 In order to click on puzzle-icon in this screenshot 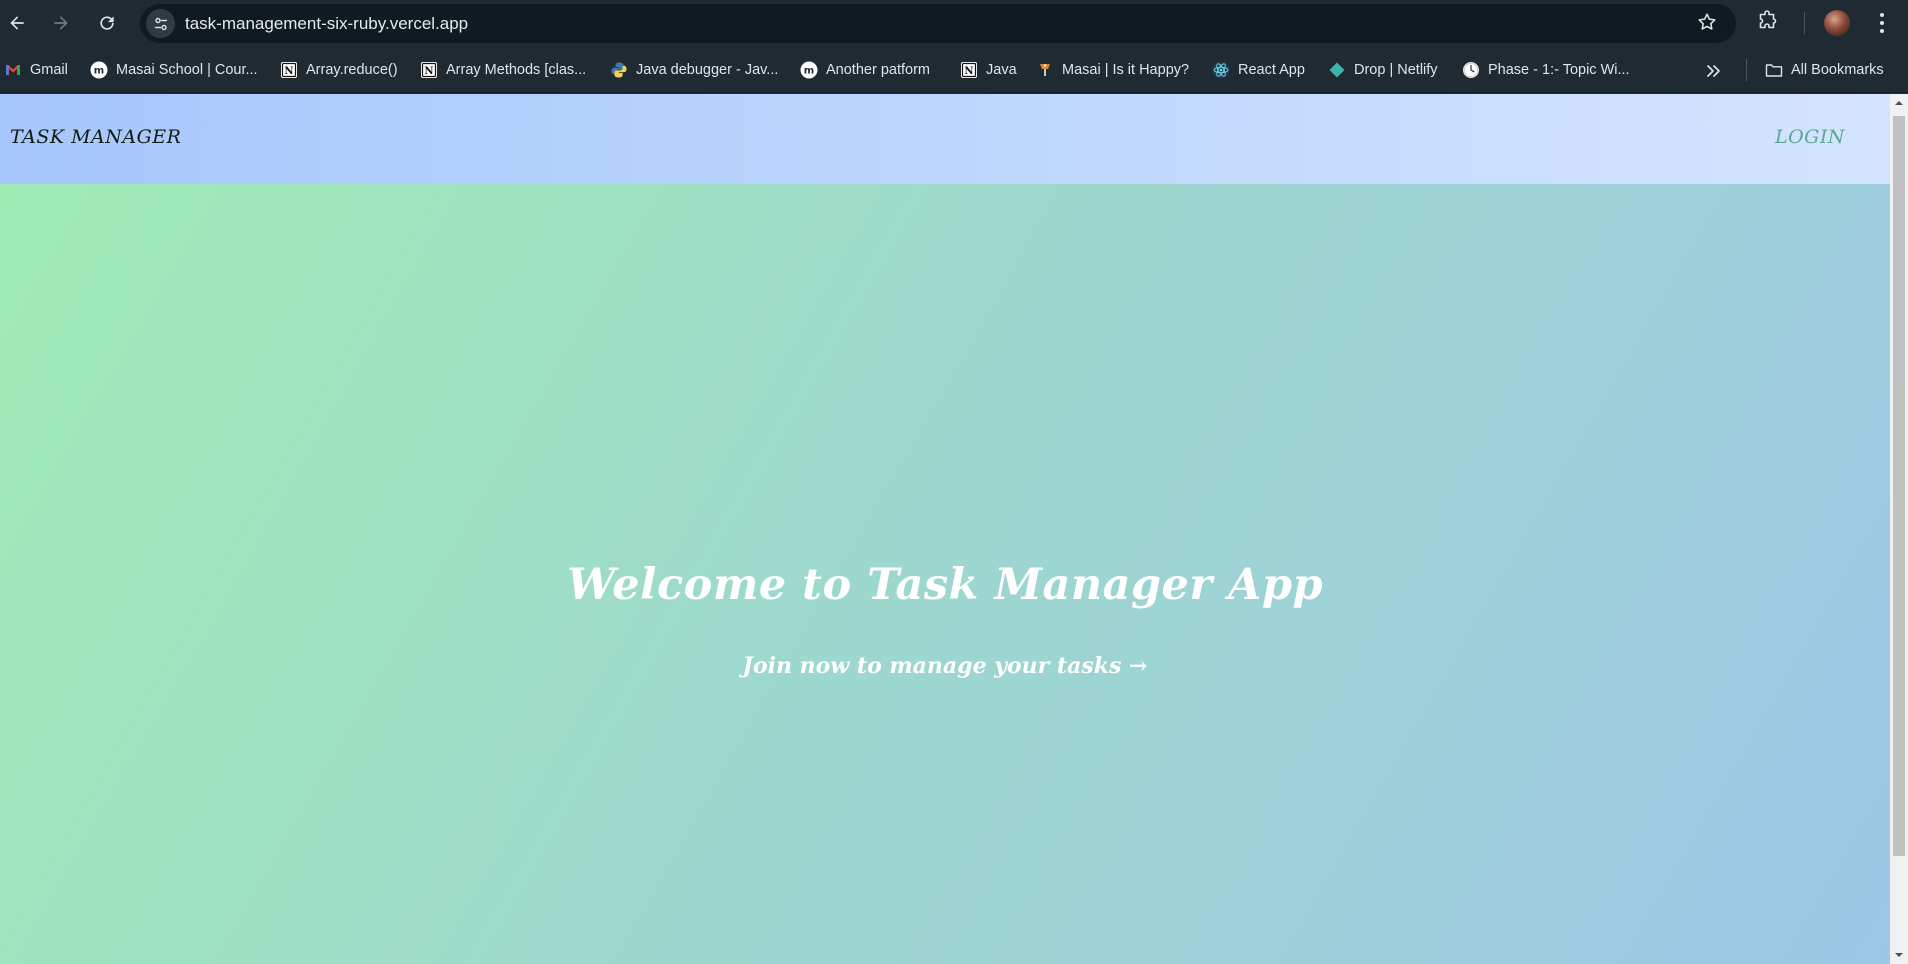, I will do `click(1768, 19)`.